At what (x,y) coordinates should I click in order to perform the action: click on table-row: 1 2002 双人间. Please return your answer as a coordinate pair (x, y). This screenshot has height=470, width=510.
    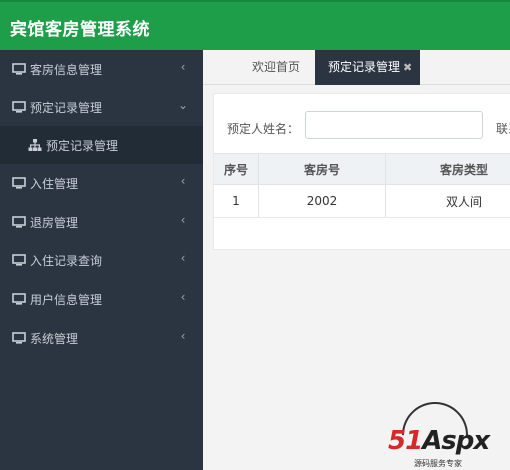
    Looking at the image, I should click on (362, 201).